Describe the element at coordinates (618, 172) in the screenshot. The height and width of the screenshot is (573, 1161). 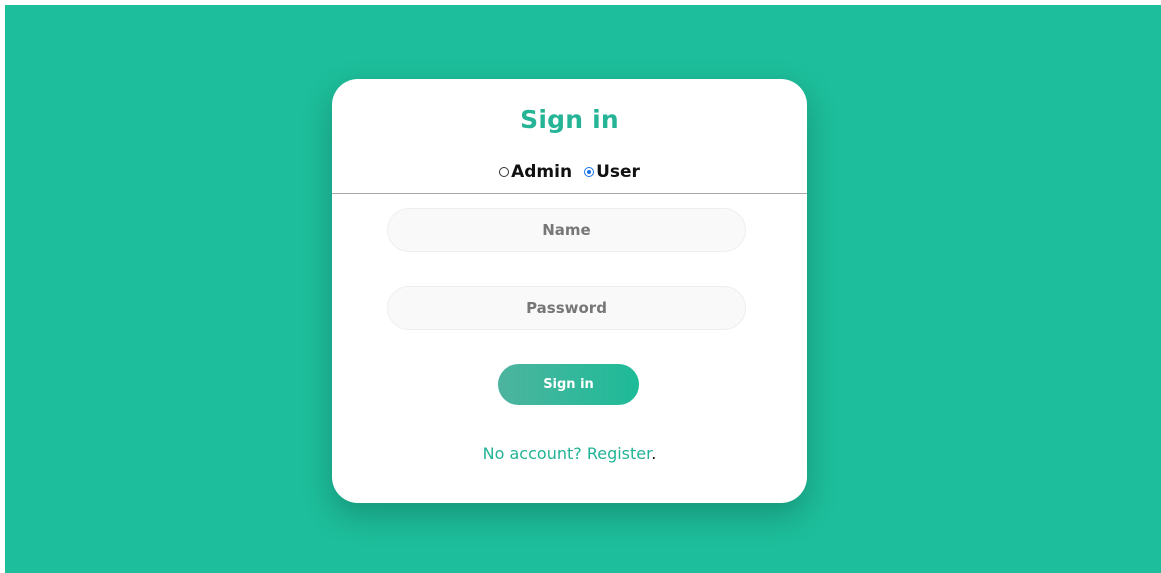
I see `user-label: User` at that location.